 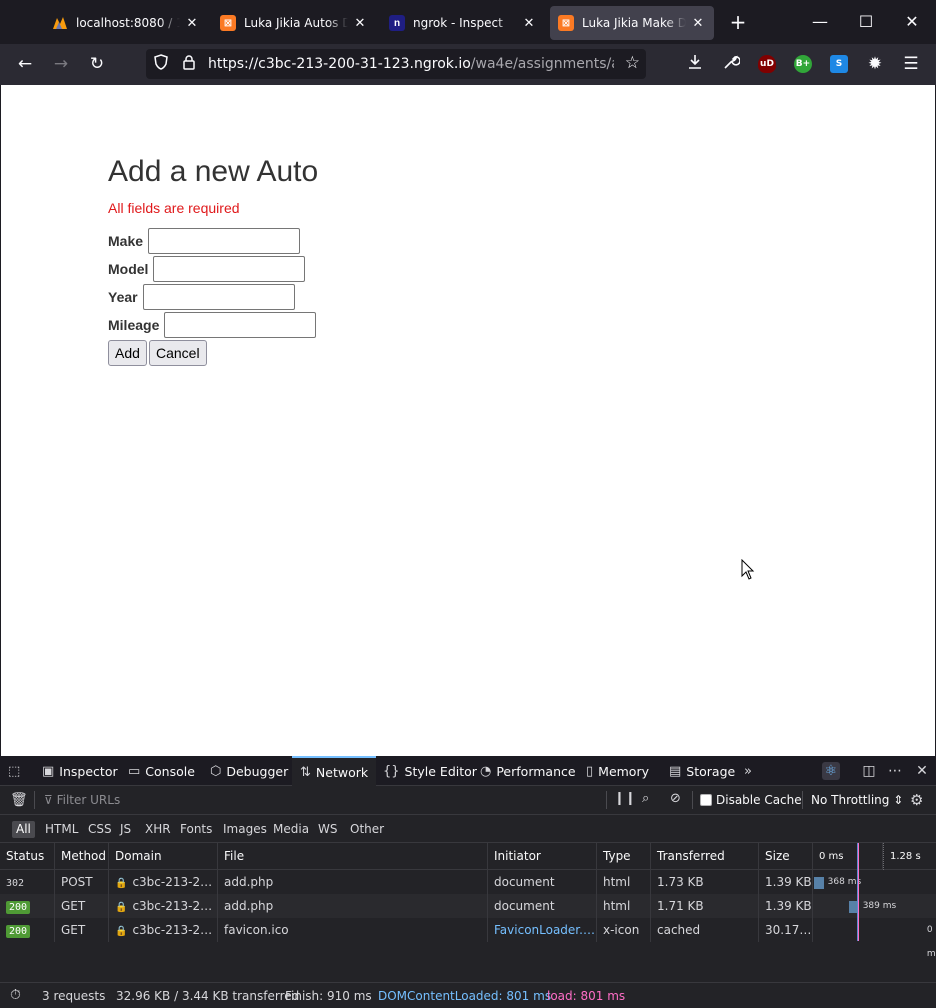 I want to click on disable-cache-checkbox: Disable Cache, so click(x=751, y=800).